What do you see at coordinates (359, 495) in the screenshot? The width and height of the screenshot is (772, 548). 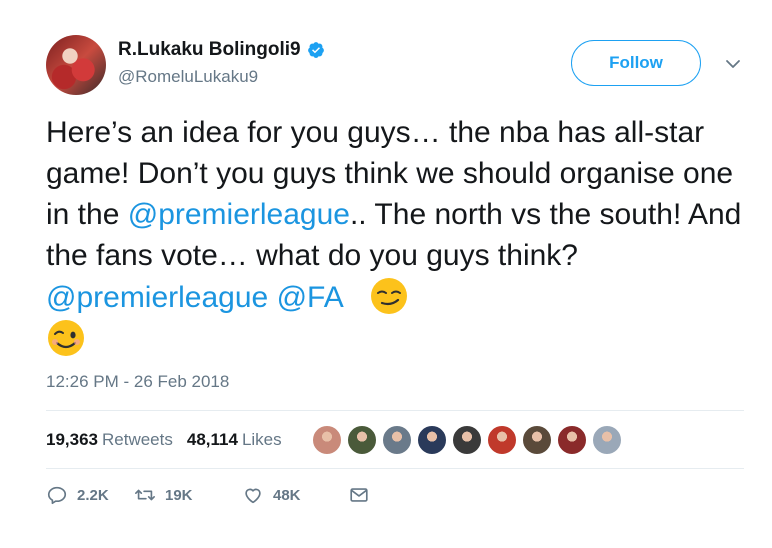 I see `envelope-icon` at bounding box center [359, 495].